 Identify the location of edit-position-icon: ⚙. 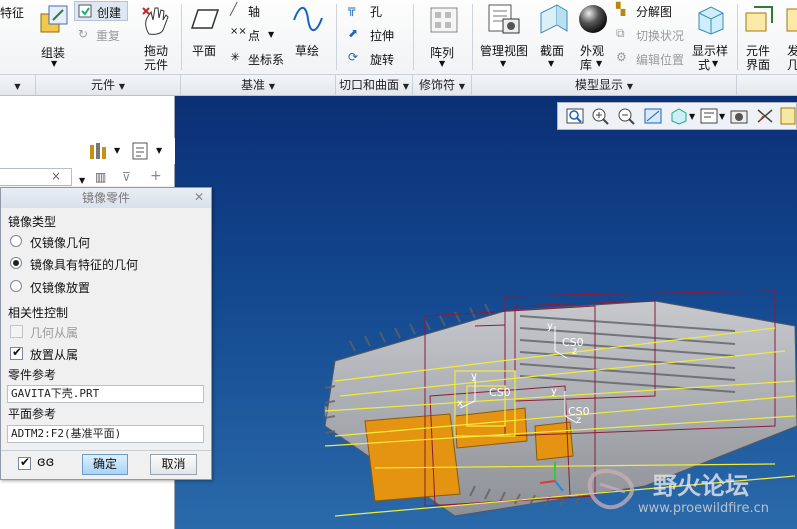
(621, 57).